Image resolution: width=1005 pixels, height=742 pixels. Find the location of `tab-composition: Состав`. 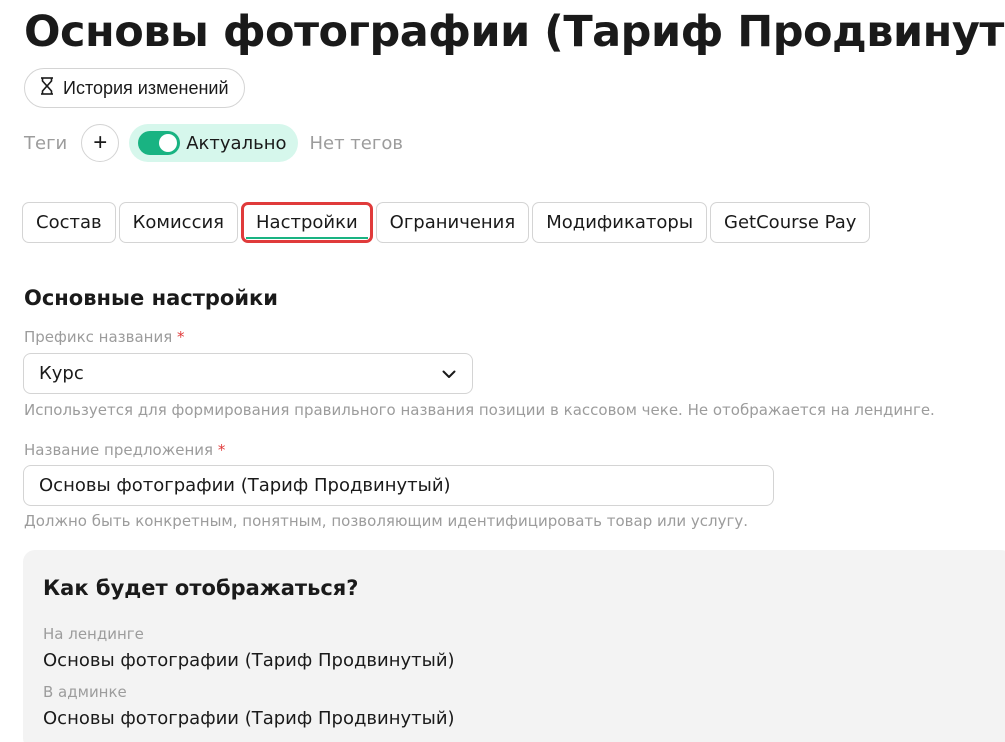

tab-composition: Состав is located at coordinates (69, 222).